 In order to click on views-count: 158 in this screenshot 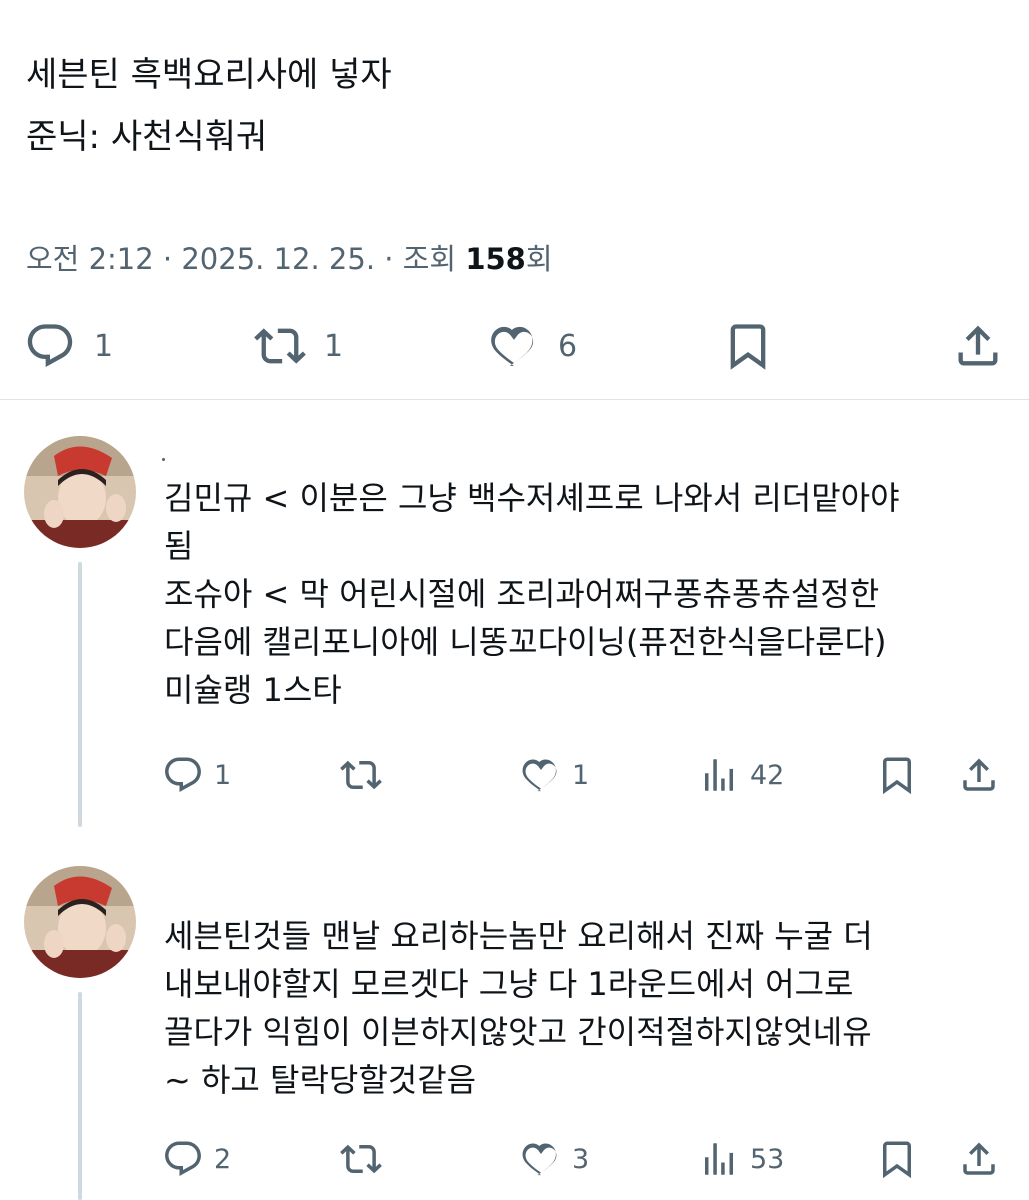, I will do `click(495, 259)`.